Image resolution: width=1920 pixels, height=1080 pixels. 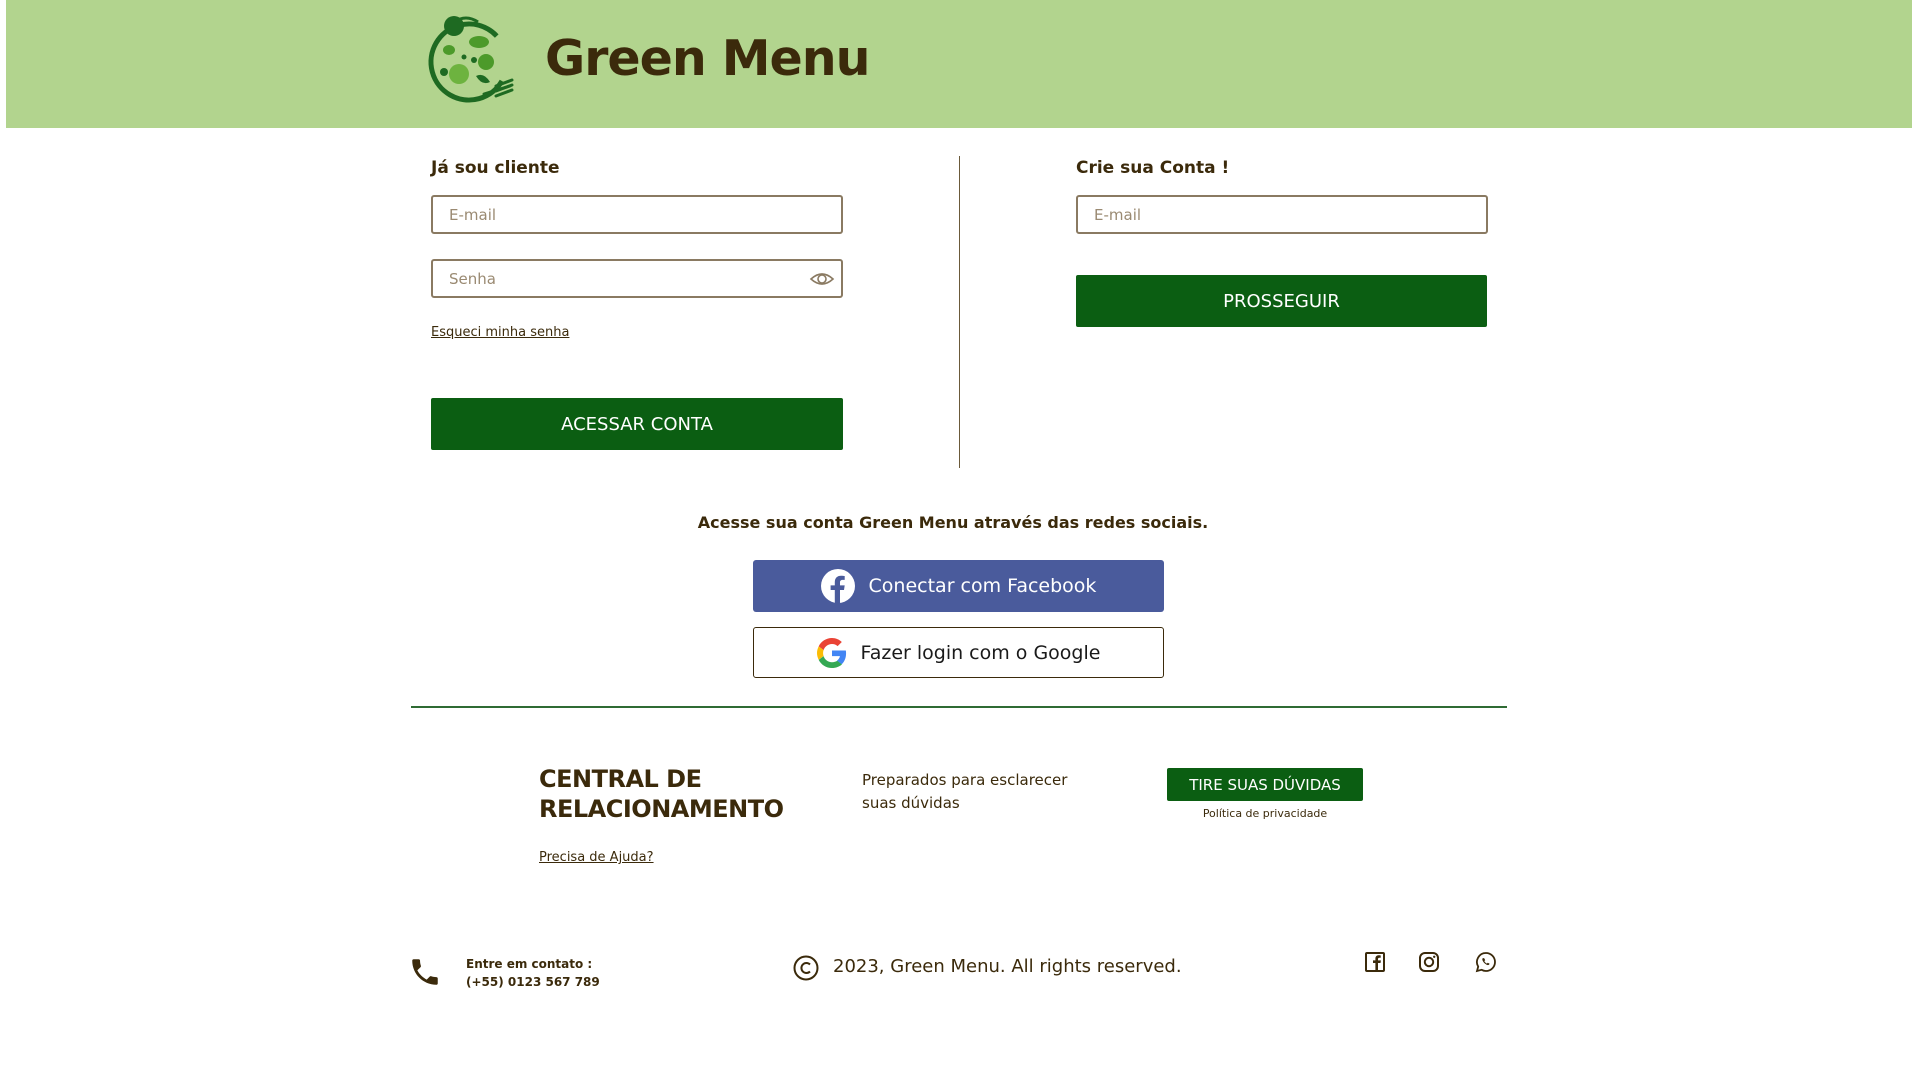 What do you see at coordinates (959, 707) in the screenshot?
I see `horizontal-divider` at bounding box center [959, 707].